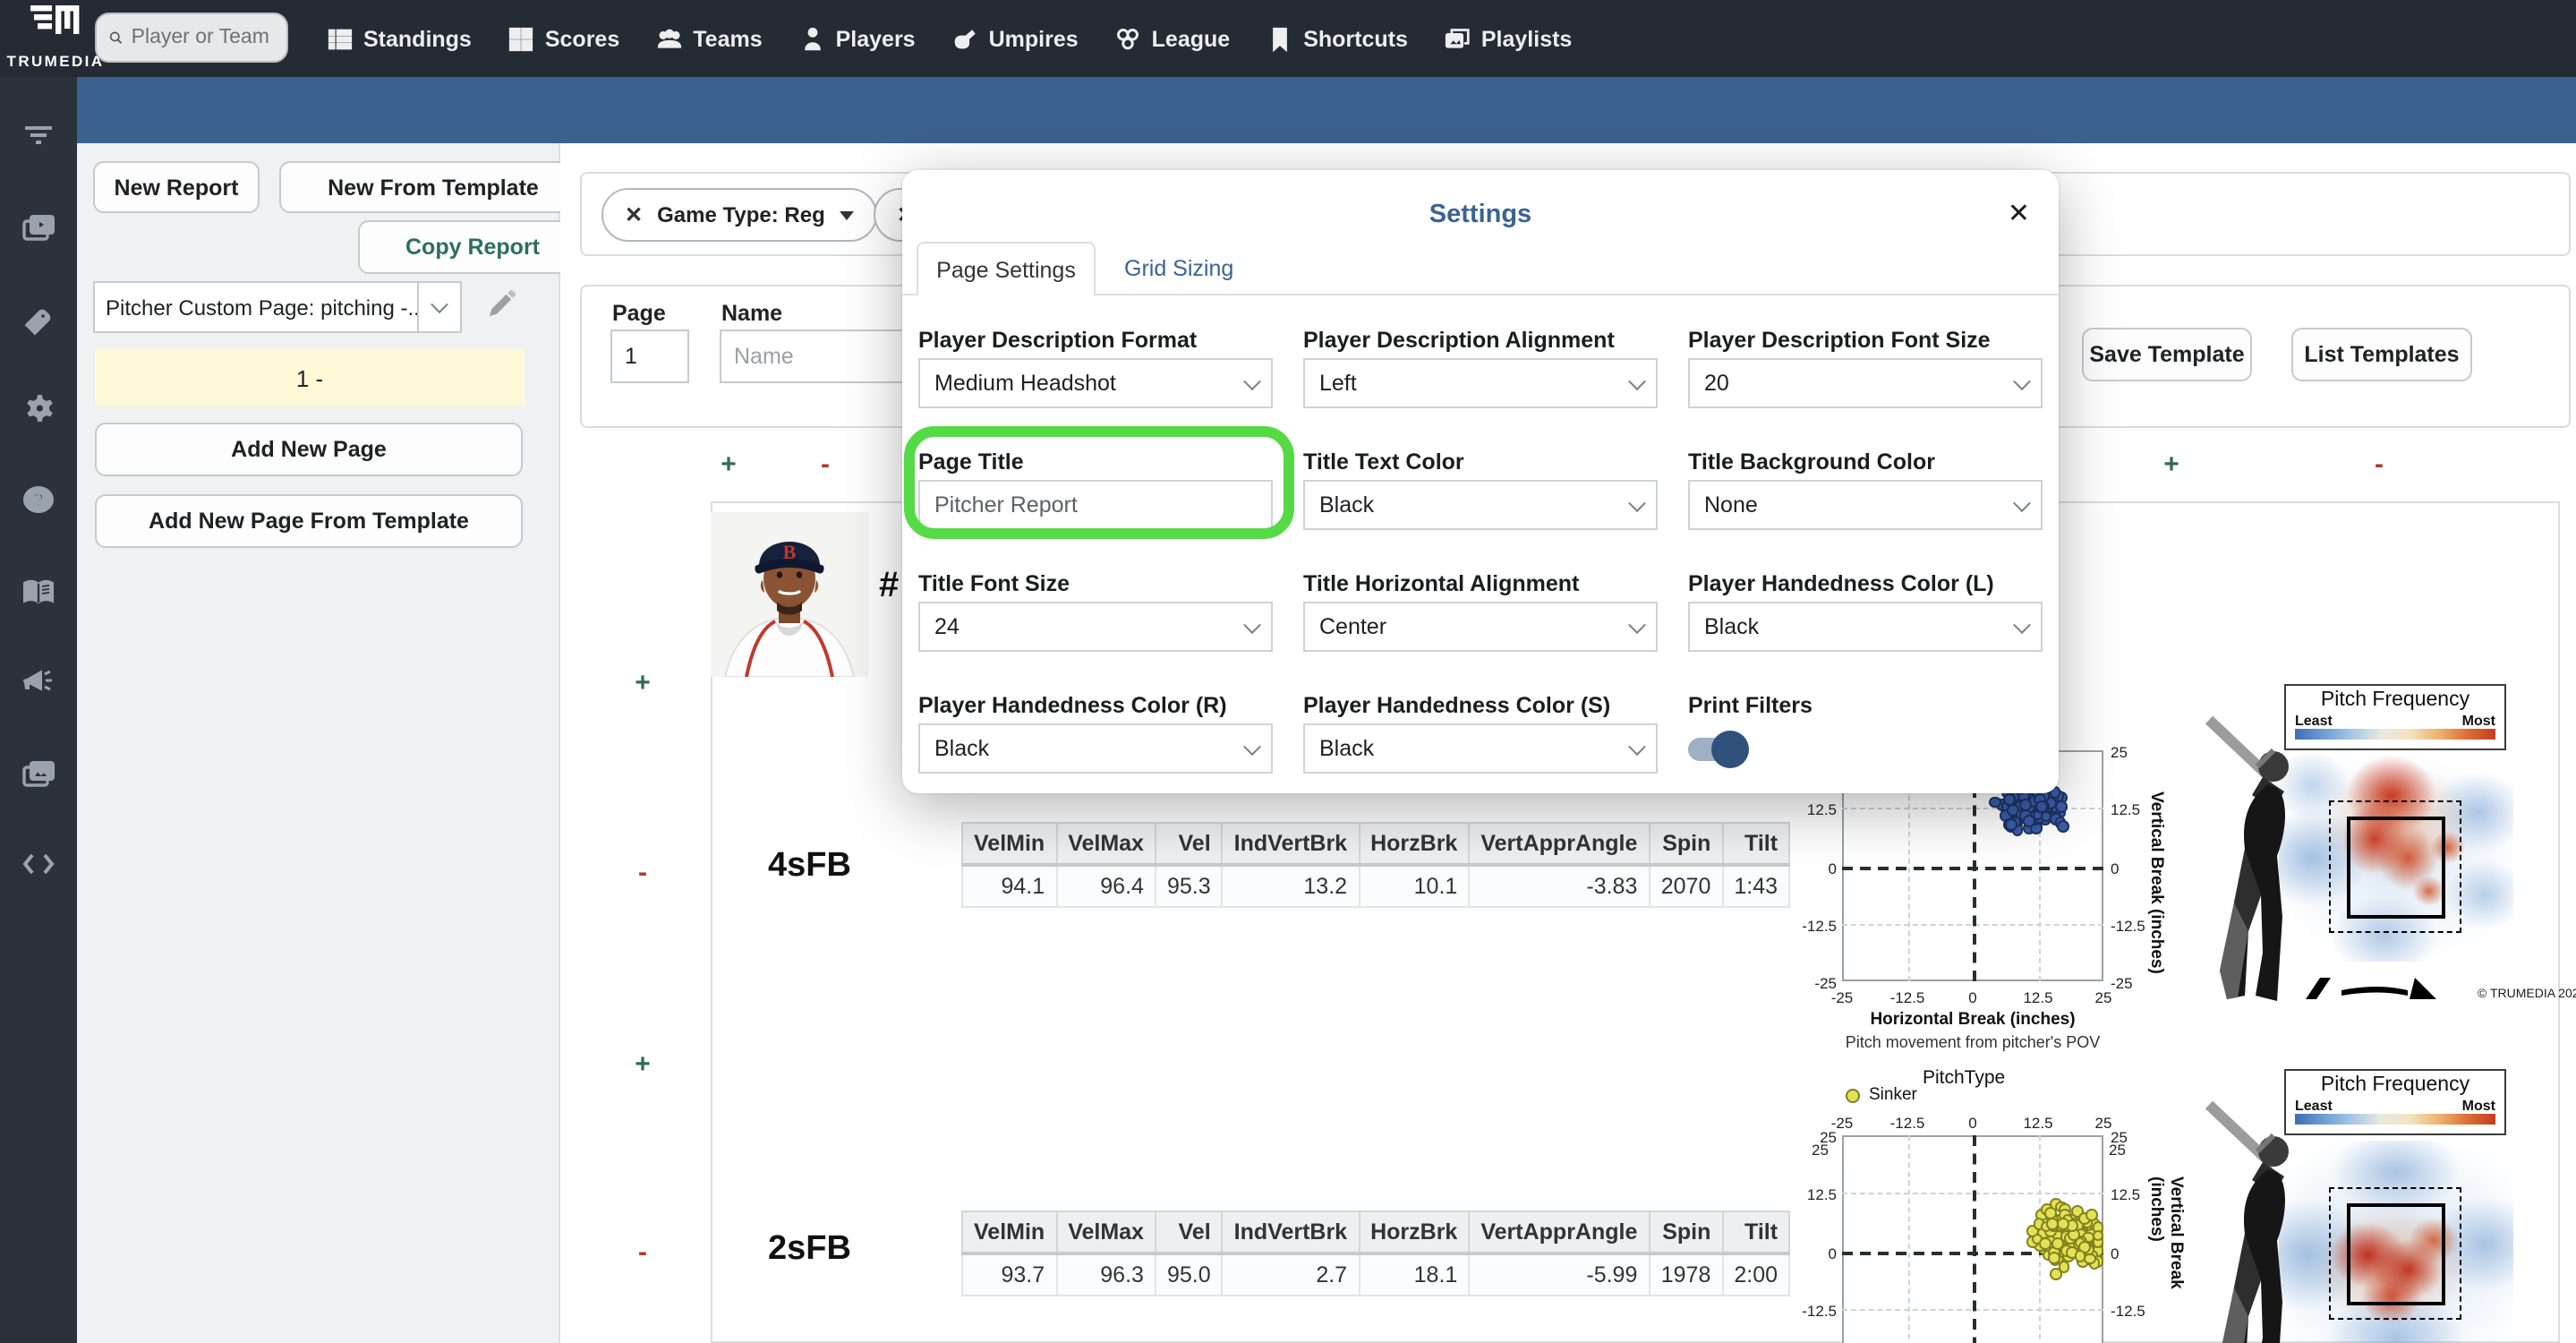 This screenshot has width=2576, height=1343. I want to click on nav-item-playlists: Playlists, so click(1509, 38).